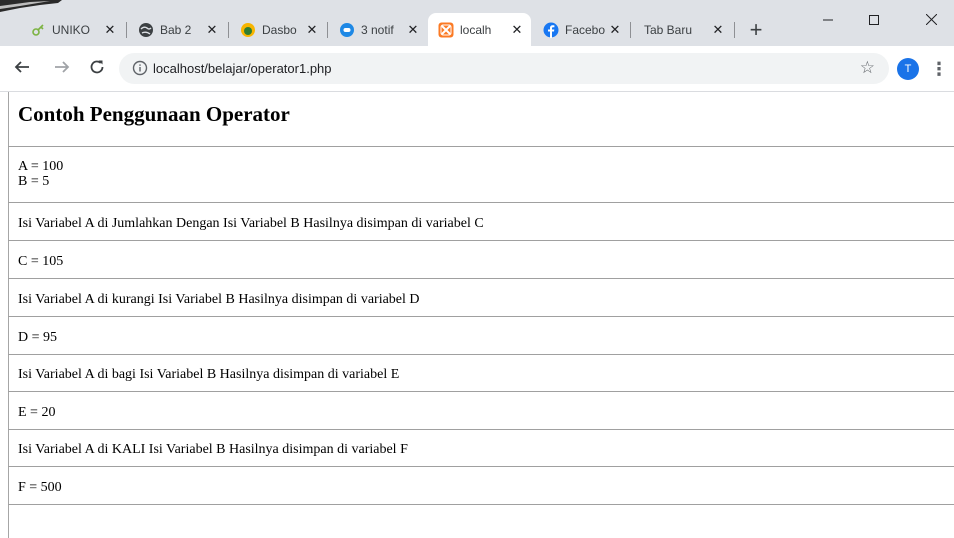  Describe the element at coordinates (146, 30) in the screenshot. I see `globe-icon` at that location.